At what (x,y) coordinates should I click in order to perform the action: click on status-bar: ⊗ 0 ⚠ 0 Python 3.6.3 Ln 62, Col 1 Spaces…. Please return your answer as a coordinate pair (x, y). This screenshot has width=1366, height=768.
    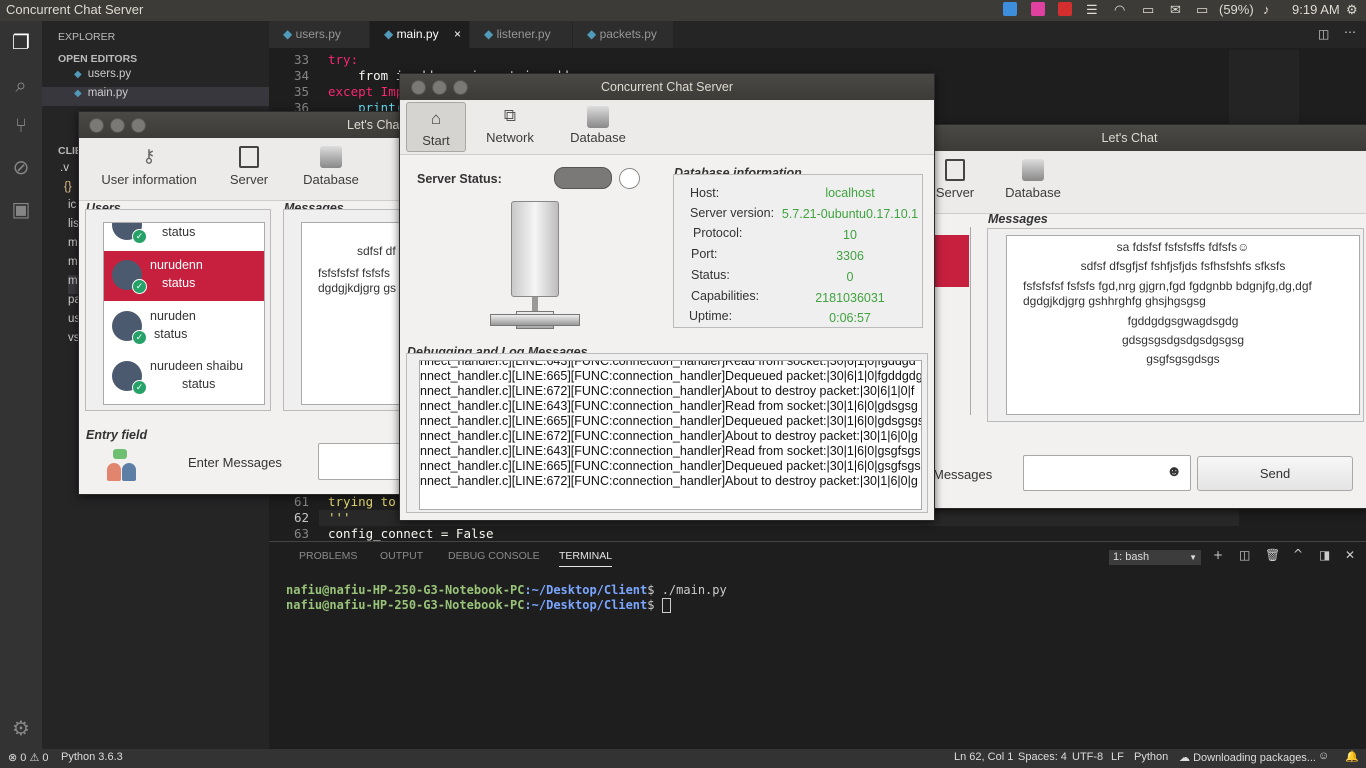
    Looking at the image, I should click on (683, 758).